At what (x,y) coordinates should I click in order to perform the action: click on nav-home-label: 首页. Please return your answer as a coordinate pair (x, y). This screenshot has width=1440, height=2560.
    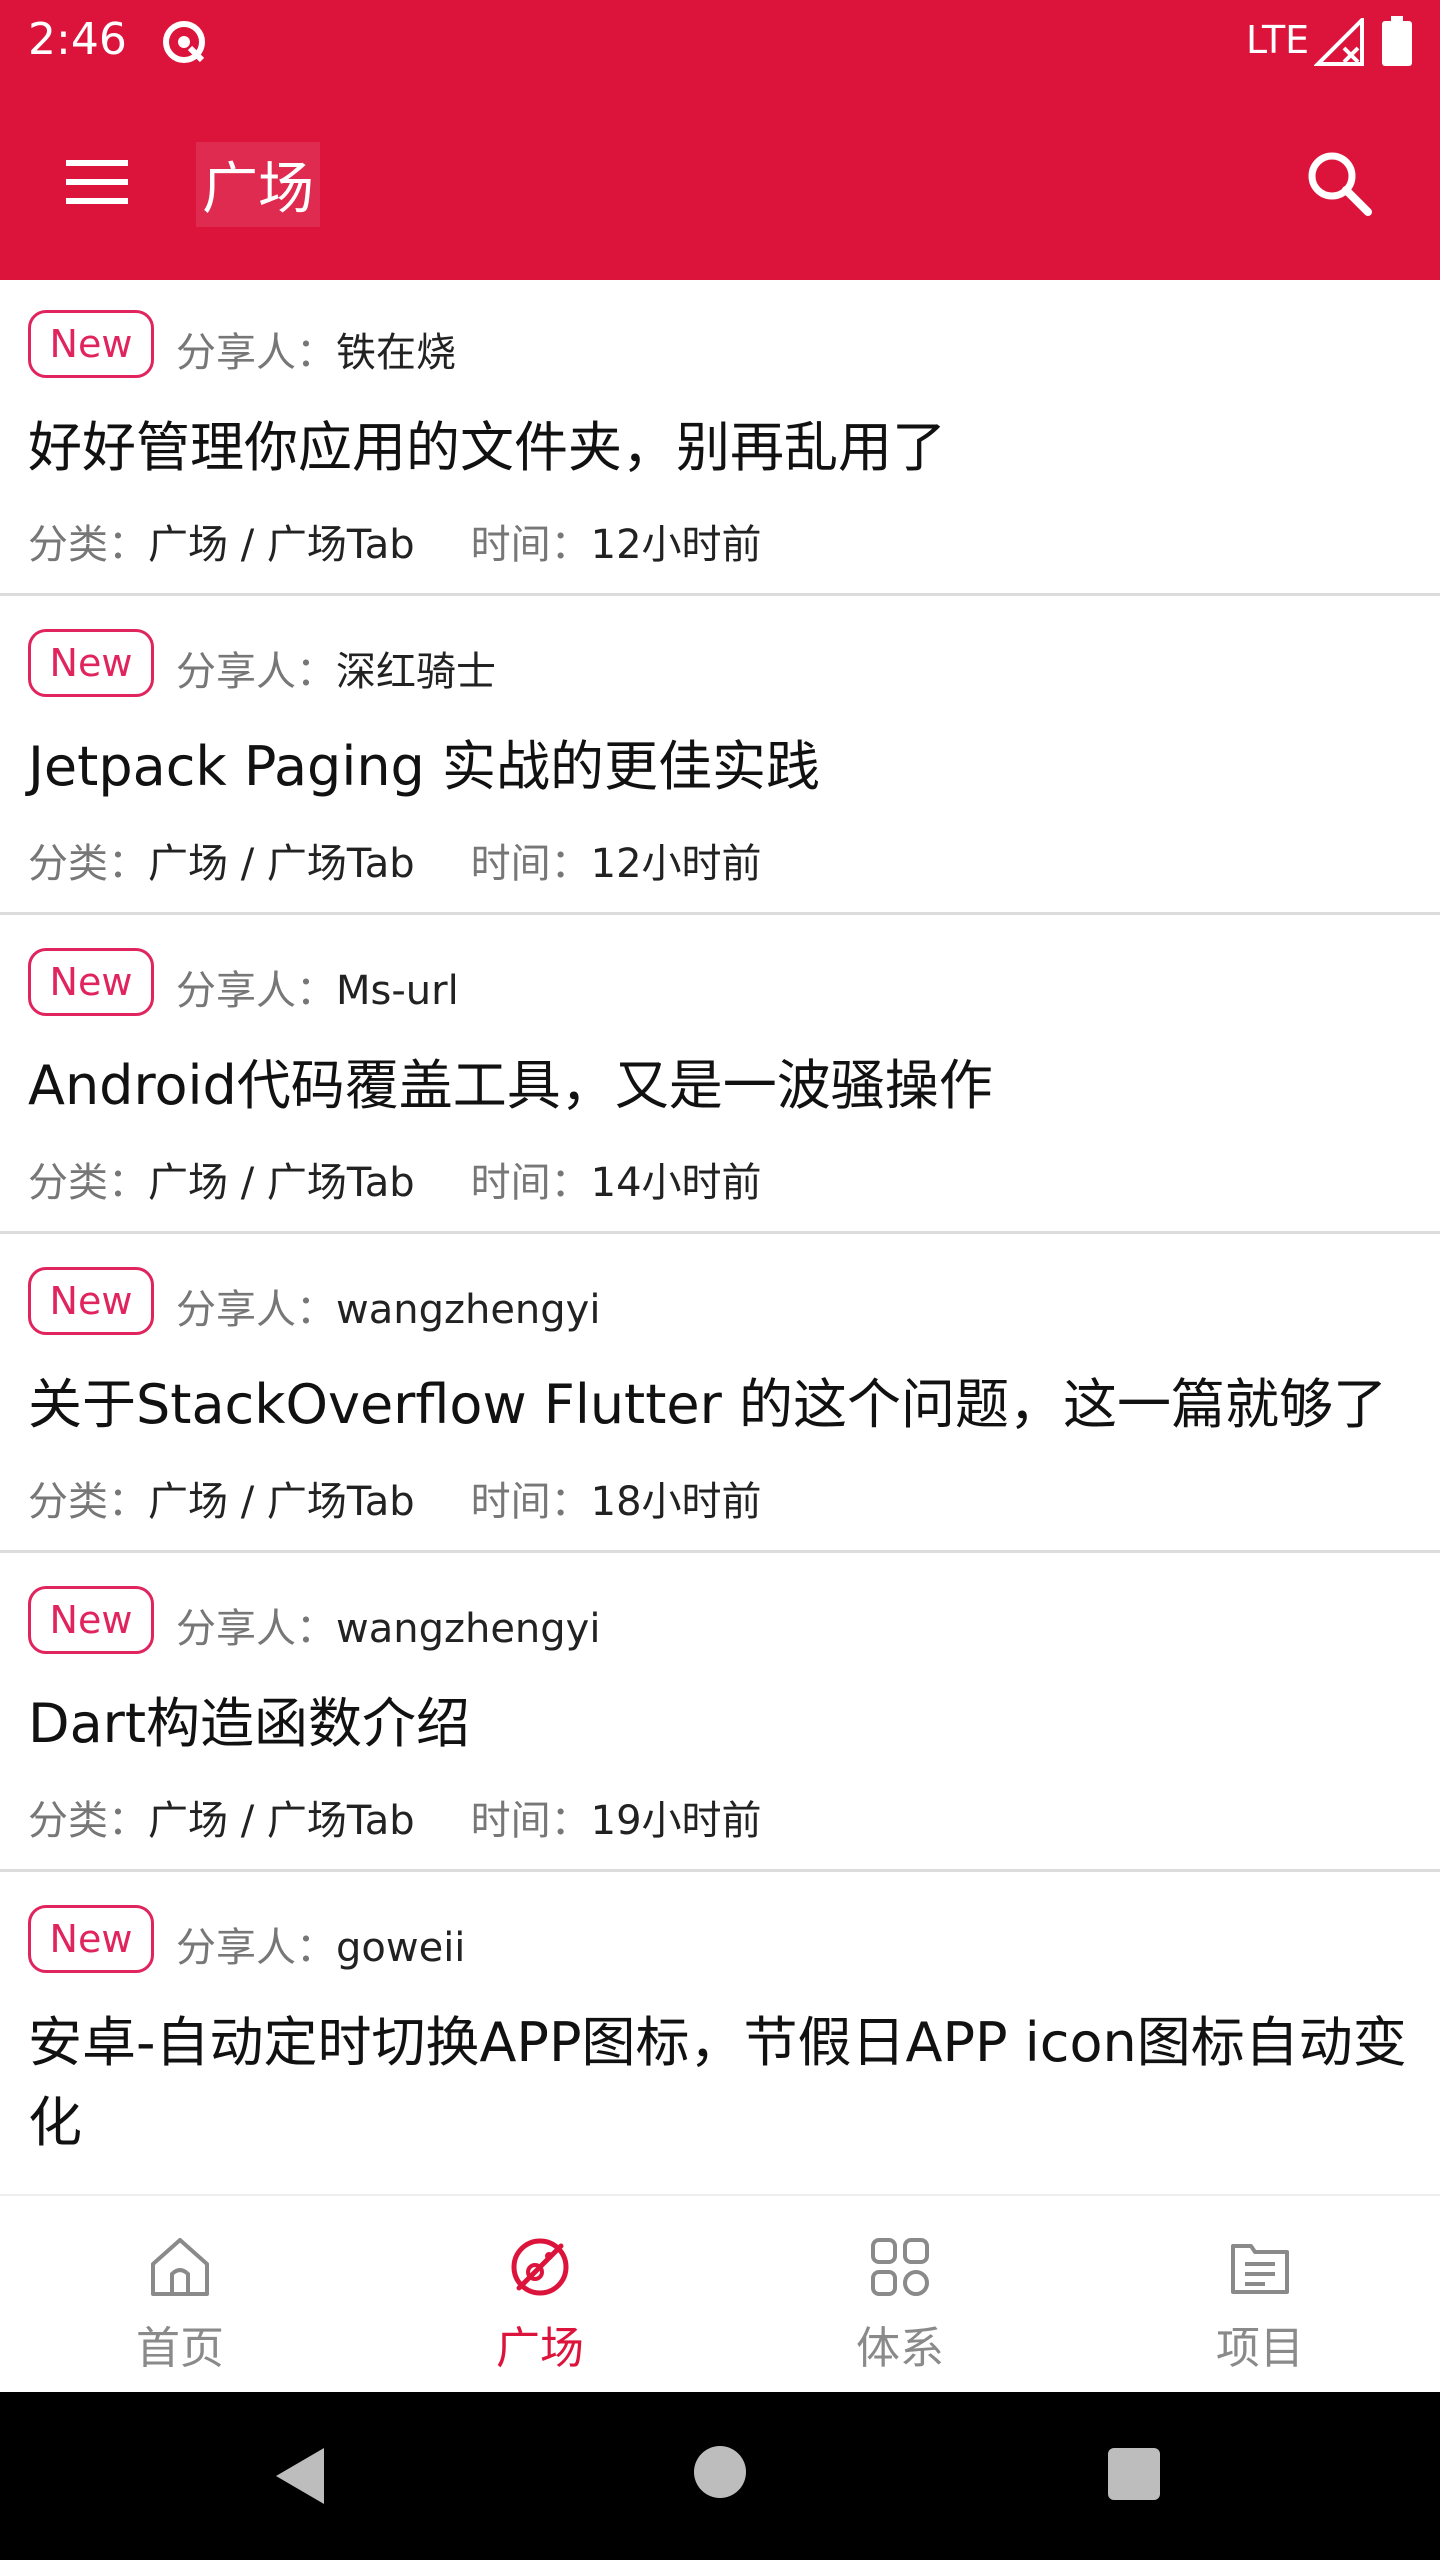
    Looking at the image, I should click on (180, 2348).